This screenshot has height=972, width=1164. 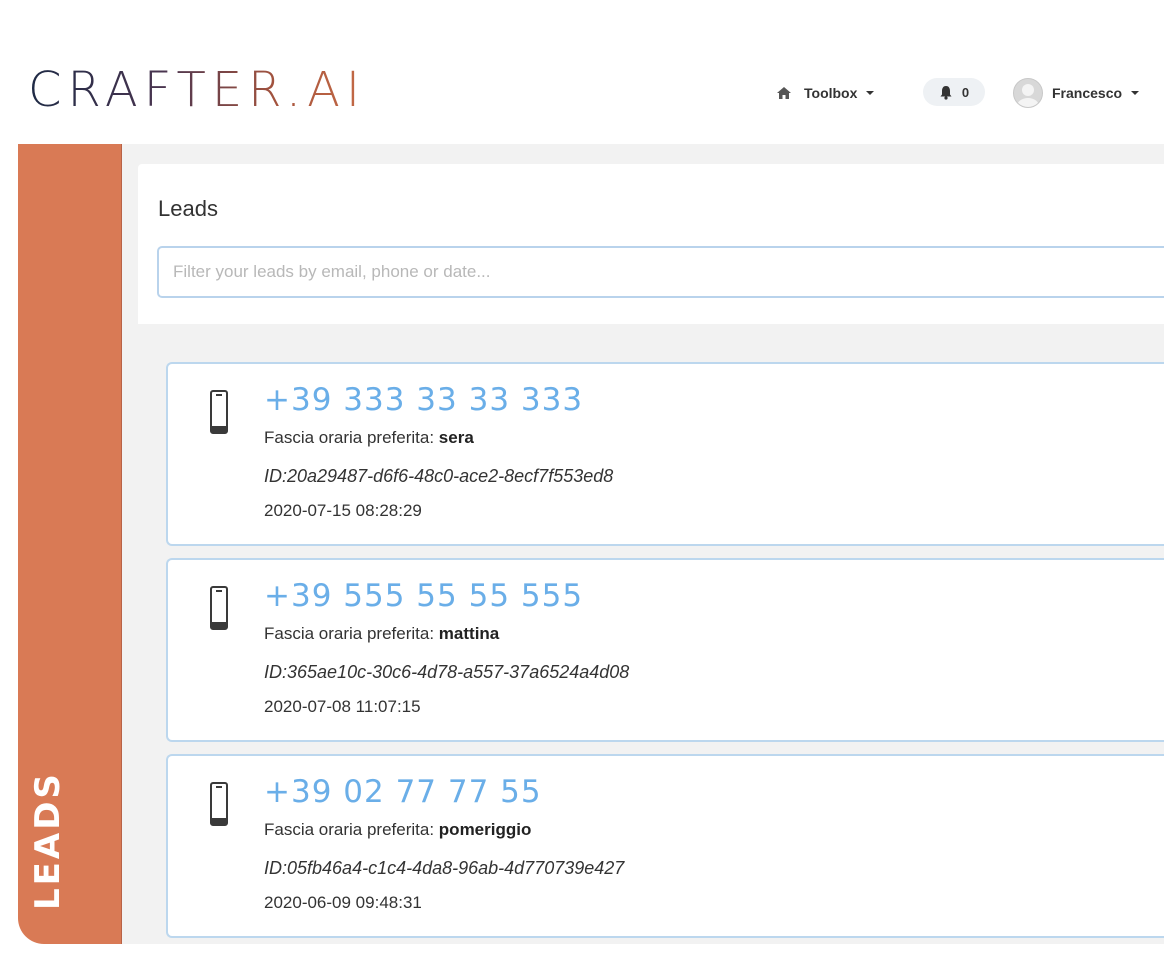 I want to click on home-icon, so click(x=784, y=93).